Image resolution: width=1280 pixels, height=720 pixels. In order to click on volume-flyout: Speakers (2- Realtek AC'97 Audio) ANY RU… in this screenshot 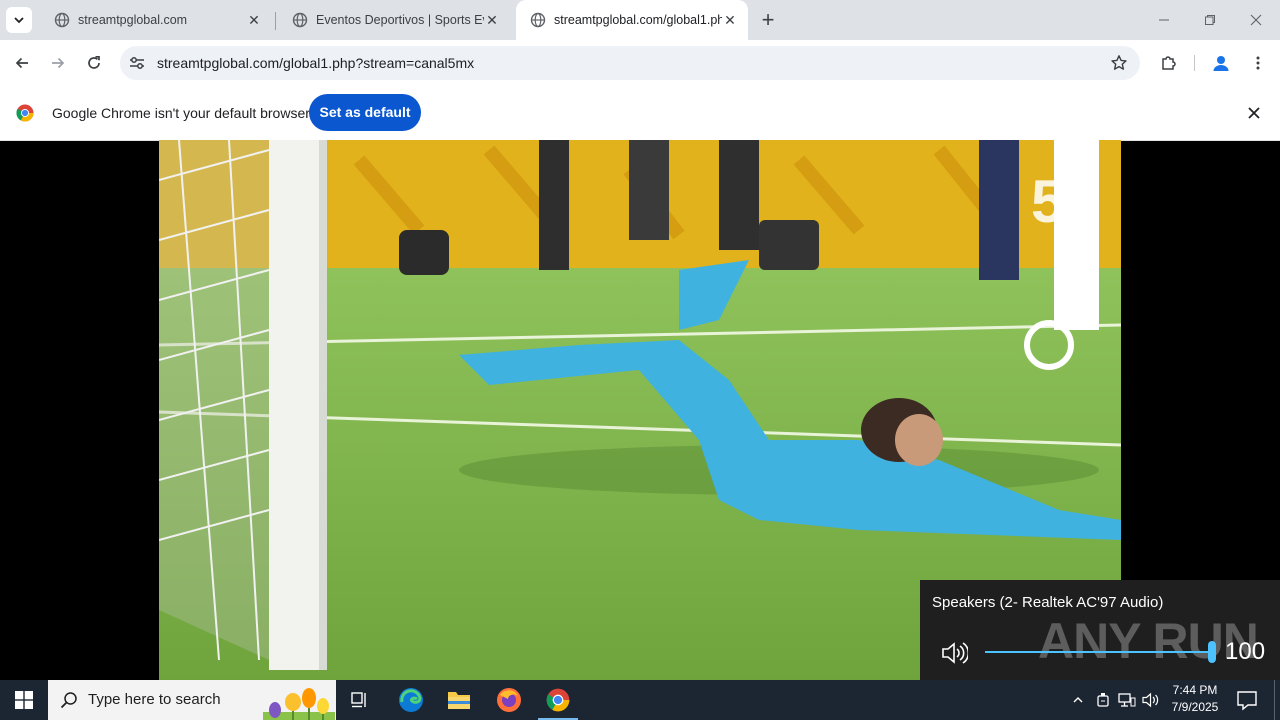, I will do `click(1100, 630)`.